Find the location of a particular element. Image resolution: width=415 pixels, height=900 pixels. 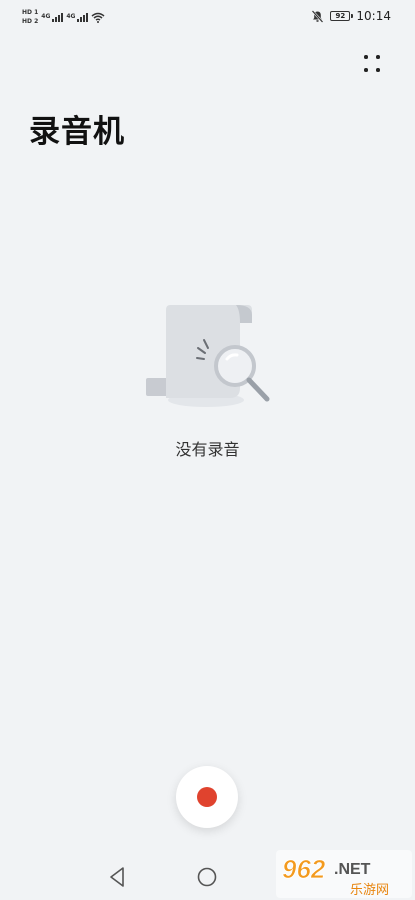

back-triangle-icon is located at coordinates (117, 877).